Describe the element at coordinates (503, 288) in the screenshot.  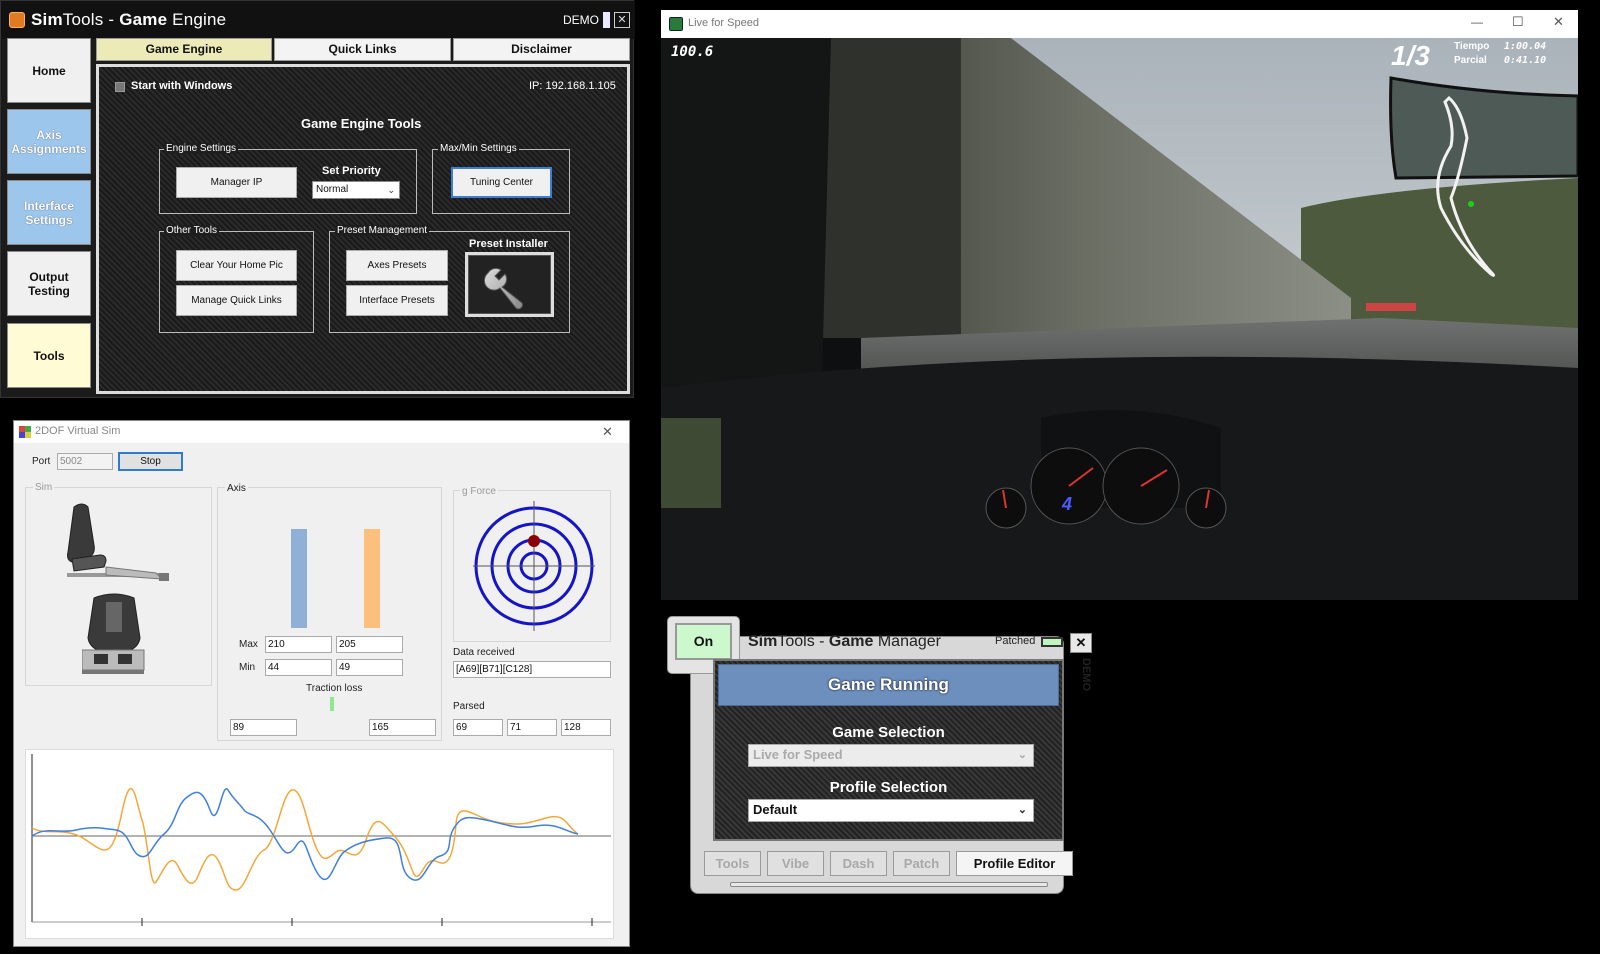
I see `wrench-icon` at that location.